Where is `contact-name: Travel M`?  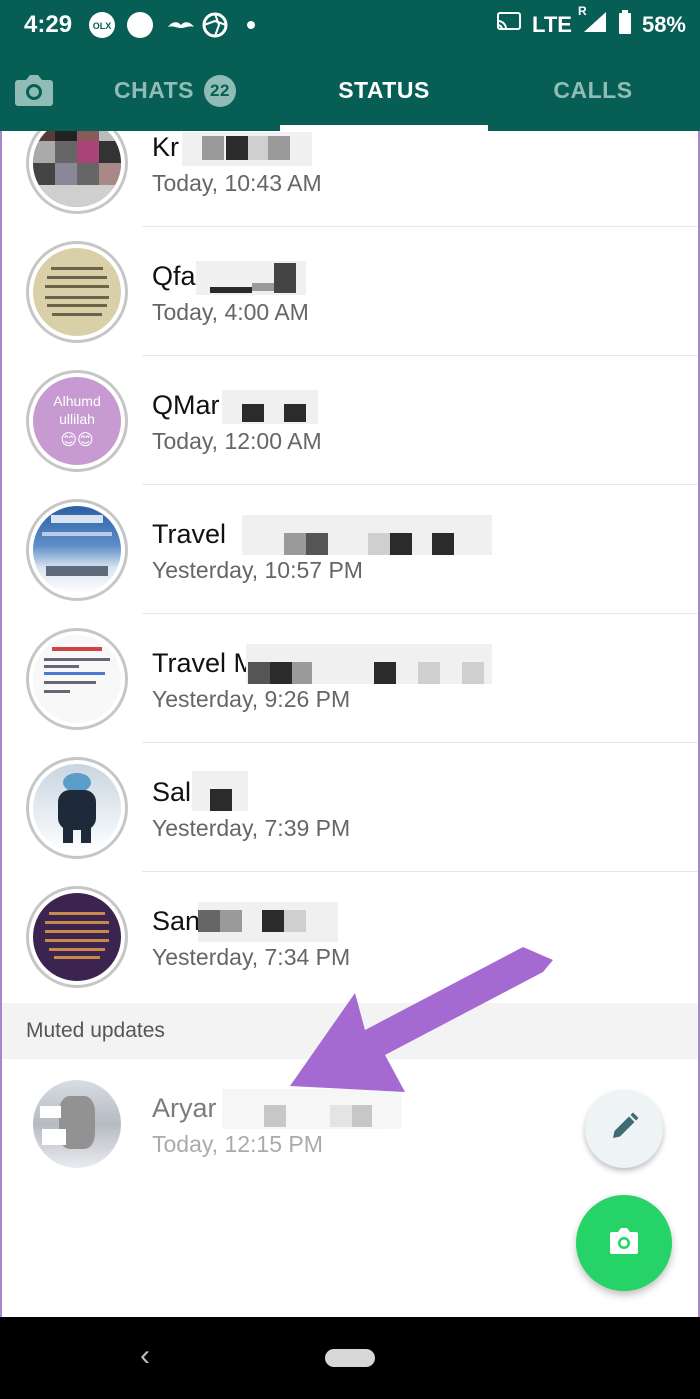 contact-name: Travel M is located at coordinates (204, 663).